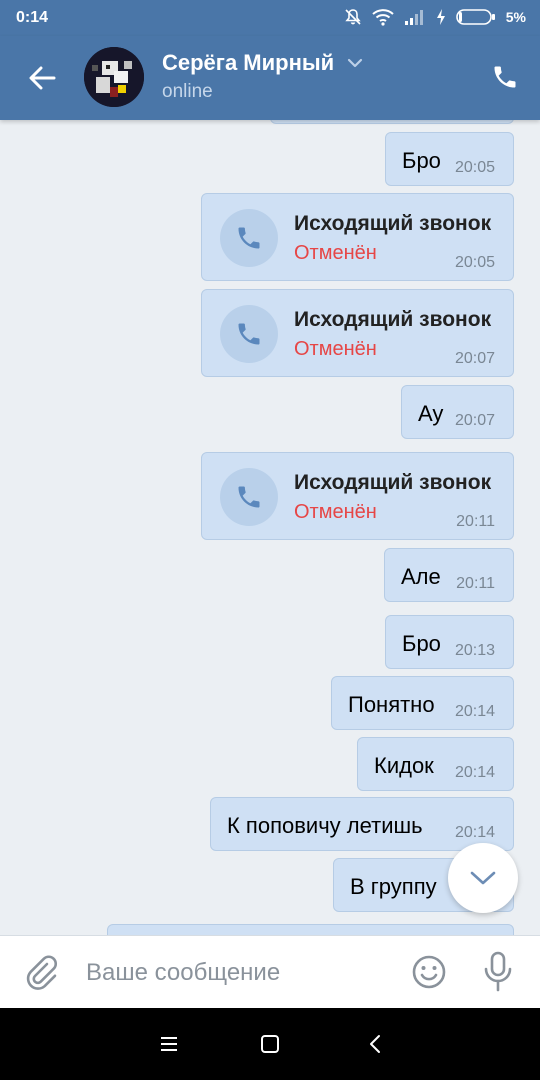  I want to click on call-message-bubble: Исходящий звонок Отменён 20:07, so click(357, 333).